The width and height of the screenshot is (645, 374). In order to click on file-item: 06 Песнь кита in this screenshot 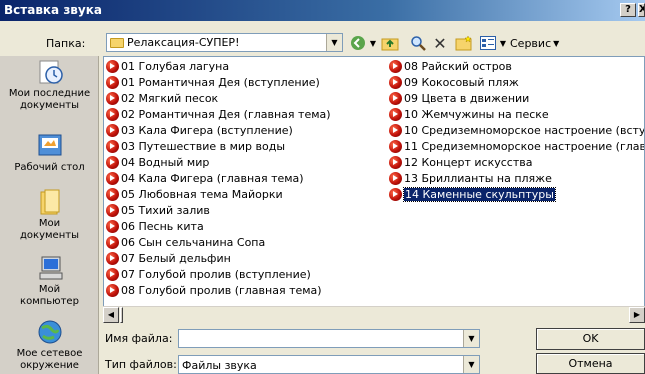, I will do `click(155, 226)`.